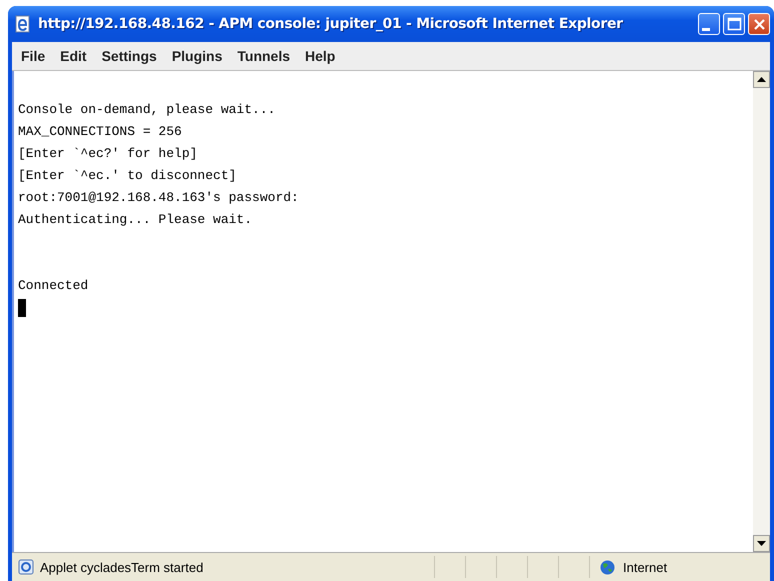 This screenshot has width=774, height=581. I want to click on menu-item: Settings, so click(129, 56).